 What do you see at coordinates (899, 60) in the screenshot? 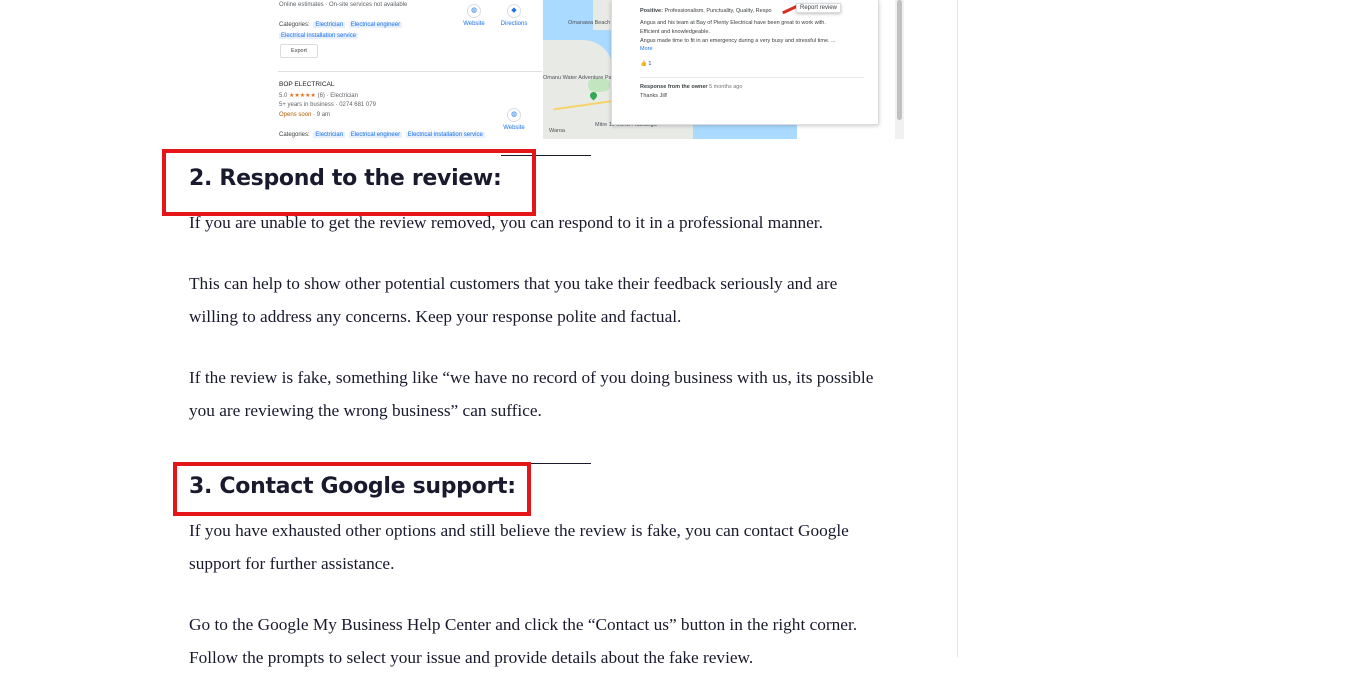
I see `scrollbar-thumb` at bounding box center [899, 60].